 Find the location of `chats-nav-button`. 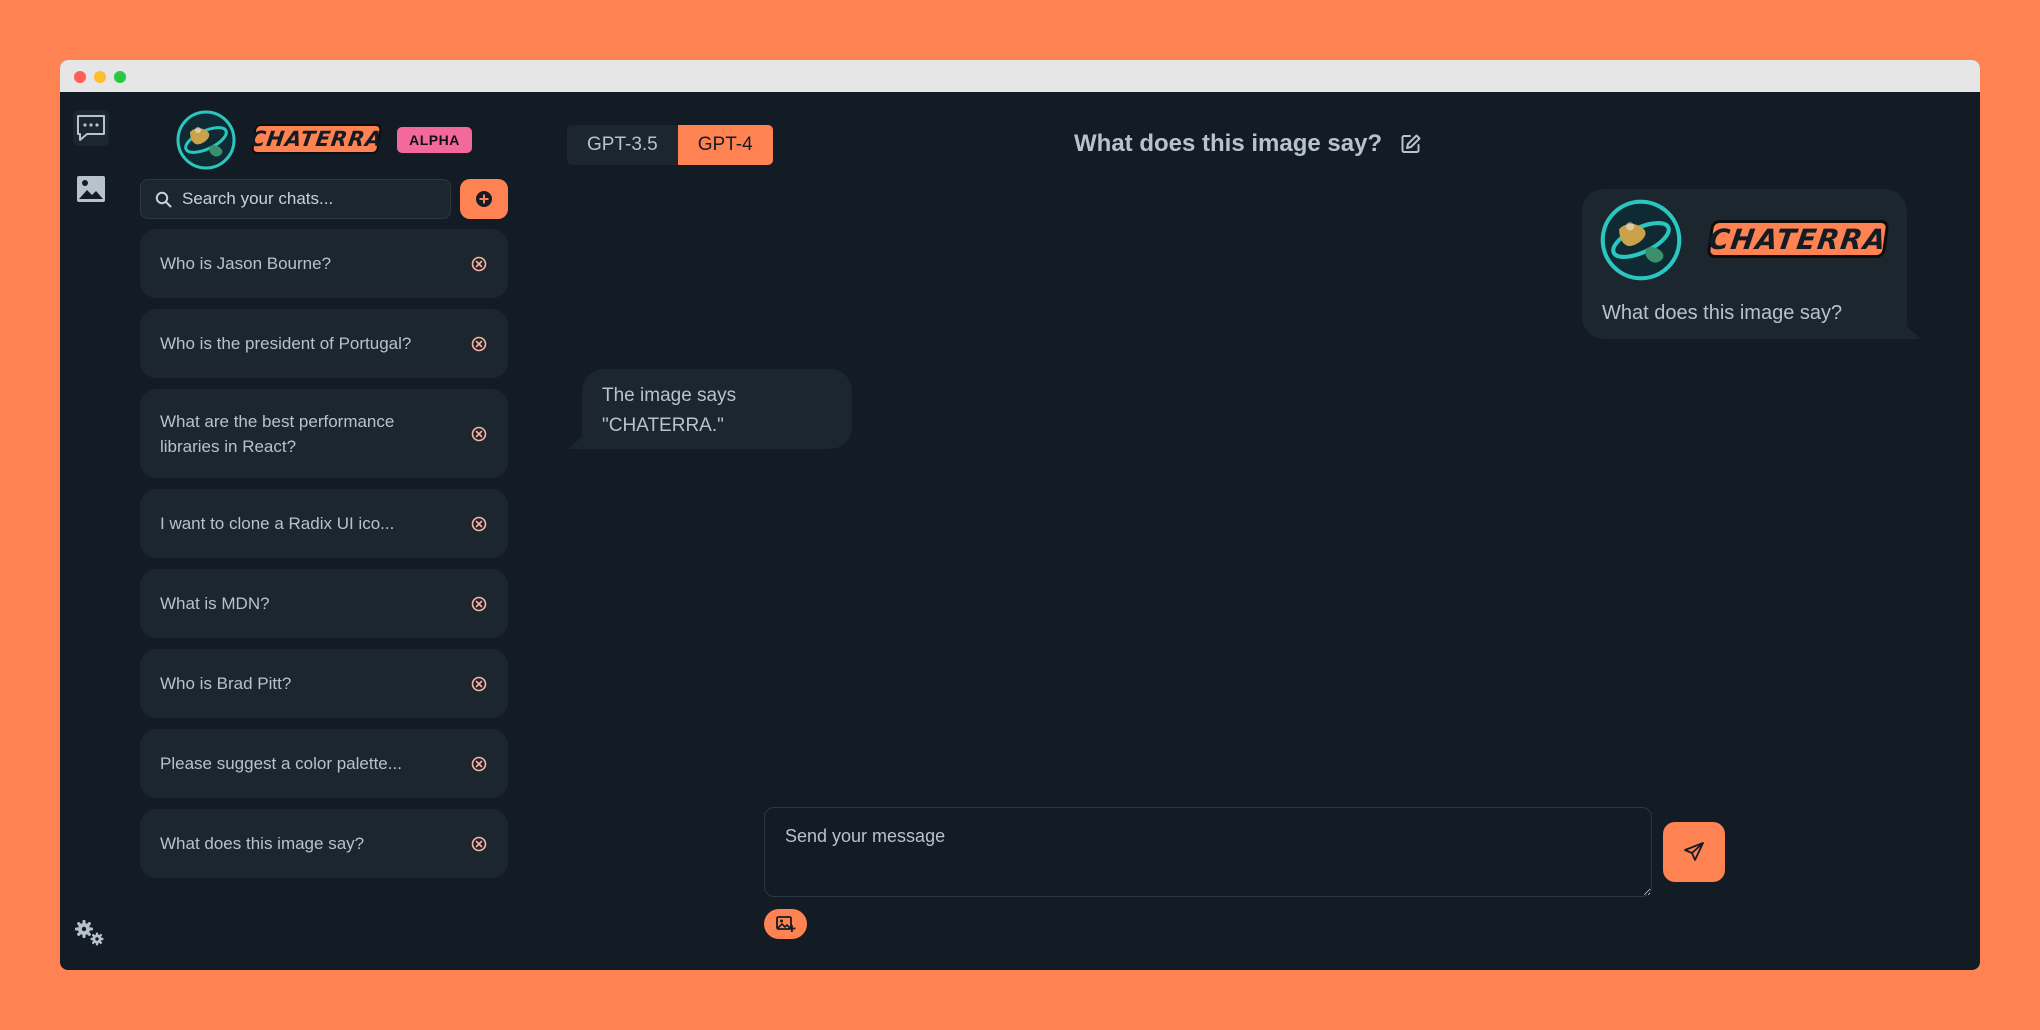

chats-nav-button is located at coordinates (91, 128).